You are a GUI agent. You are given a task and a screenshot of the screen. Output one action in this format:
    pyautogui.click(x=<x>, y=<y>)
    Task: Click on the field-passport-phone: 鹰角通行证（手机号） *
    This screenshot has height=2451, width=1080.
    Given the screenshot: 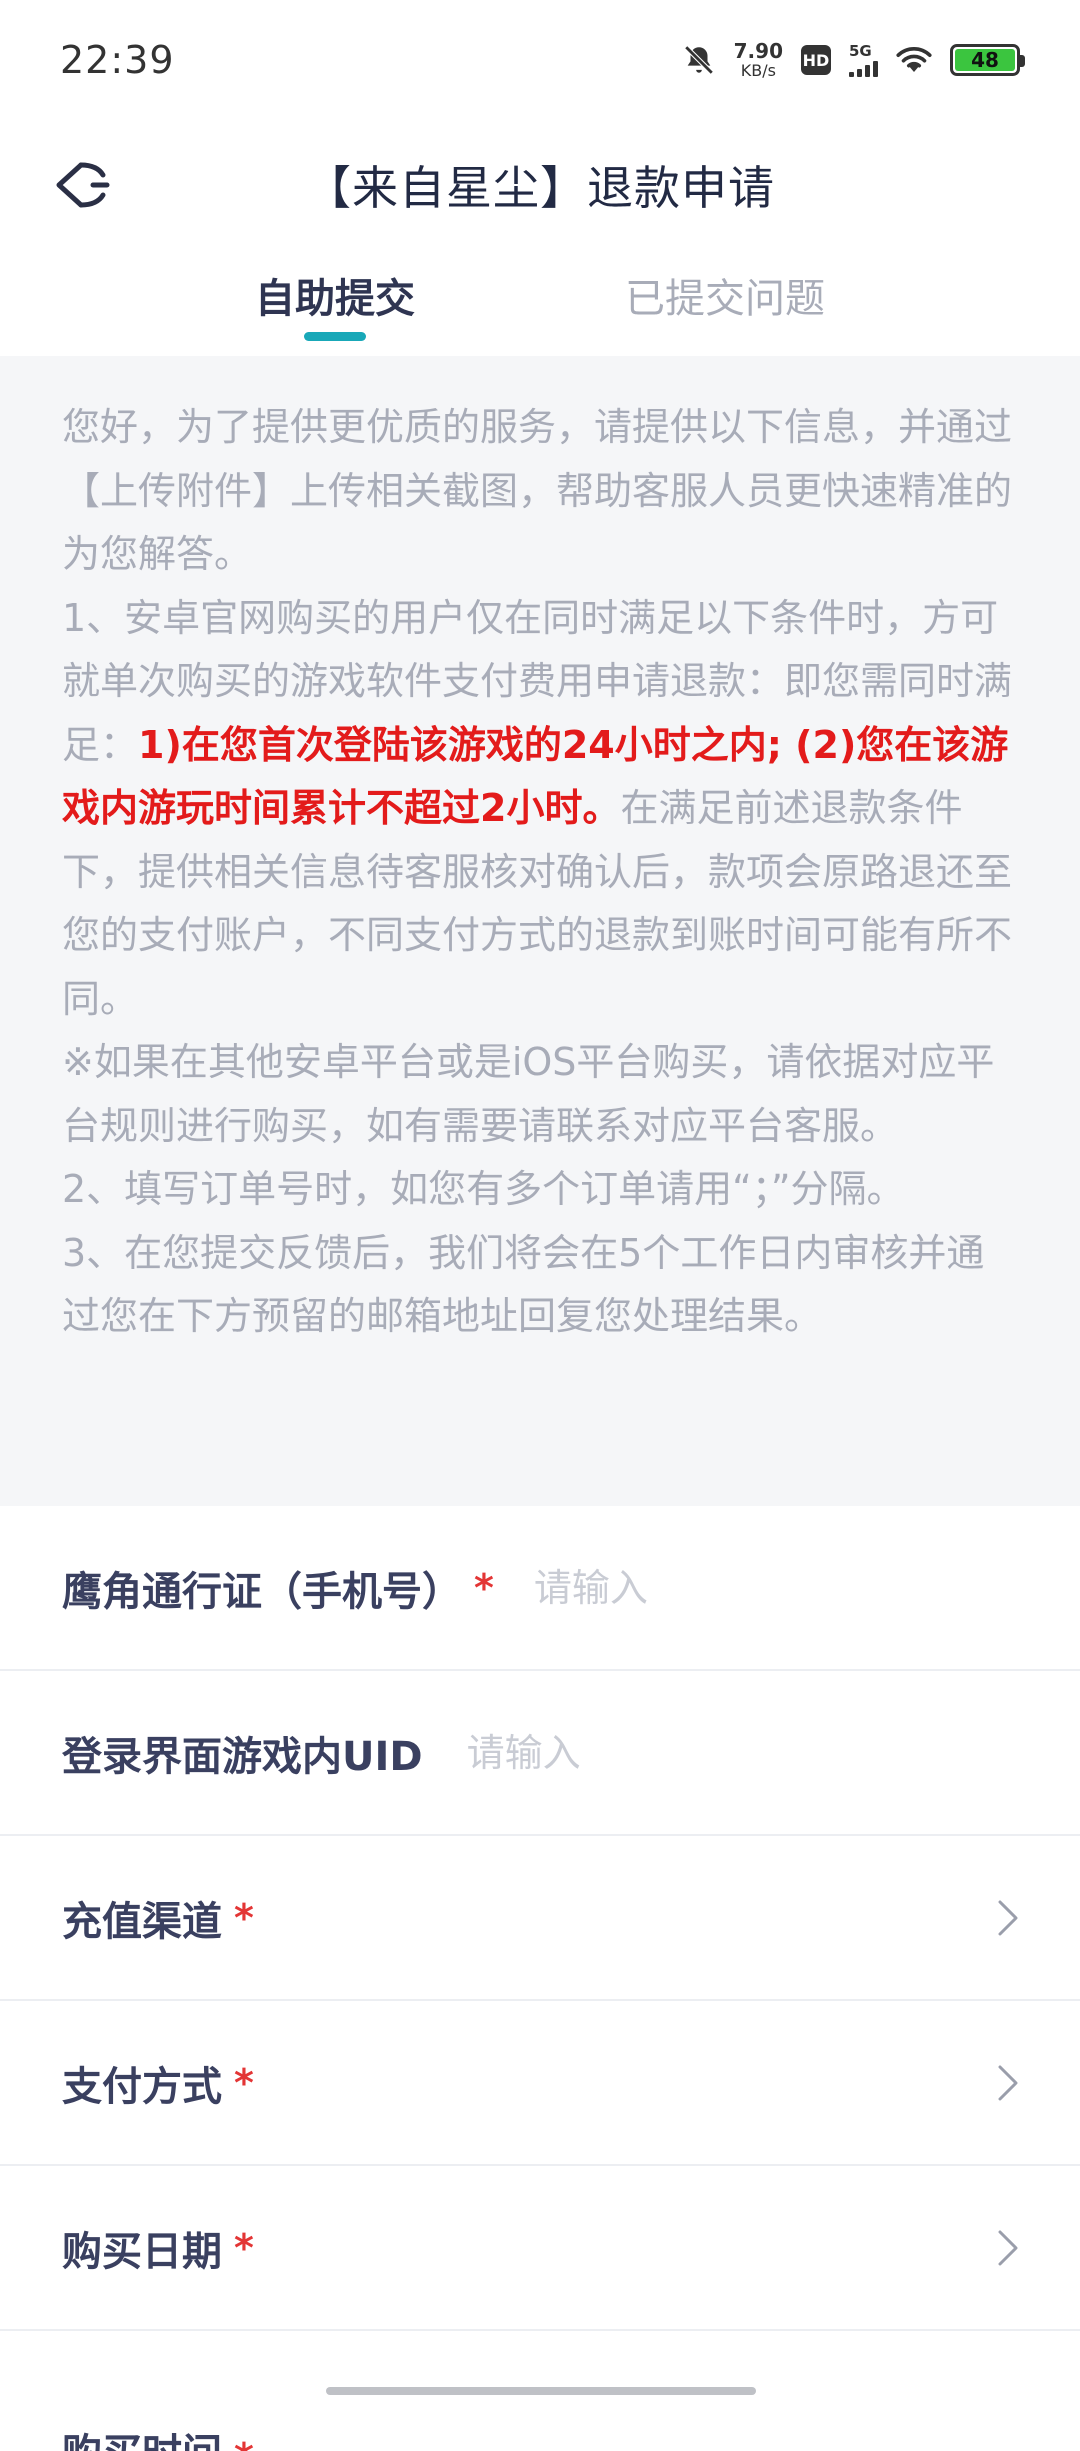 What is the action you would take?
    pyautogui.click(x=540, y=1588)
    